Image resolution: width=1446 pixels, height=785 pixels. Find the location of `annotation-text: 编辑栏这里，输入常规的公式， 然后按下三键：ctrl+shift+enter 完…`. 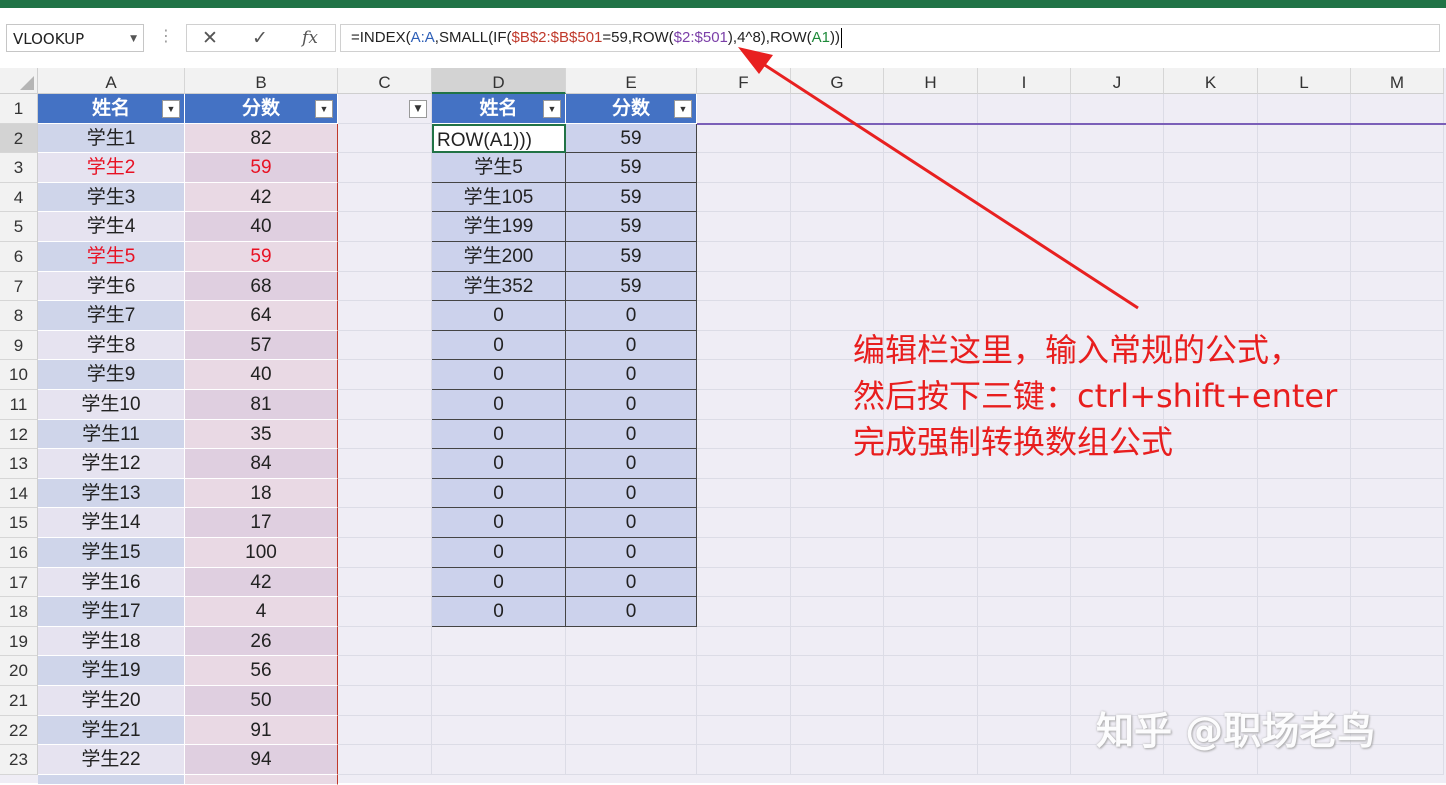

annotation-text: 编辑栏这里，输入常规的公式， 然后按下三键：ctrl+shift+enter 完… is located at coordinates (1095, 396).